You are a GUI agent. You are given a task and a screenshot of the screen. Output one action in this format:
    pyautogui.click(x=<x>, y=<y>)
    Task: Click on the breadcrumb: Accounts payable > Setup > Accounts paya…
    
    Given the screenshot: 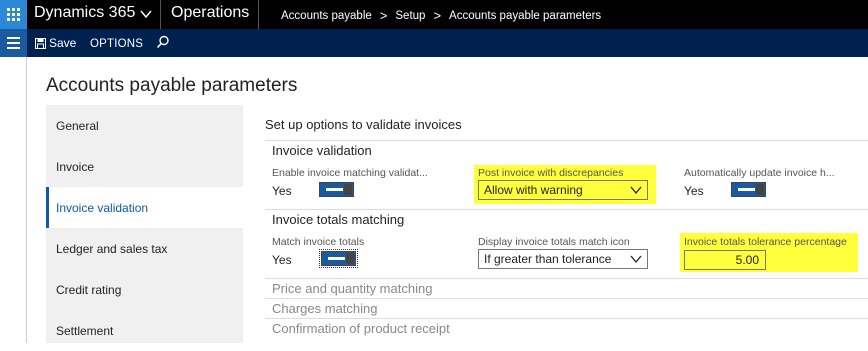 What is the action you would take?
    pyautogui.click(x=441, y=15)
    